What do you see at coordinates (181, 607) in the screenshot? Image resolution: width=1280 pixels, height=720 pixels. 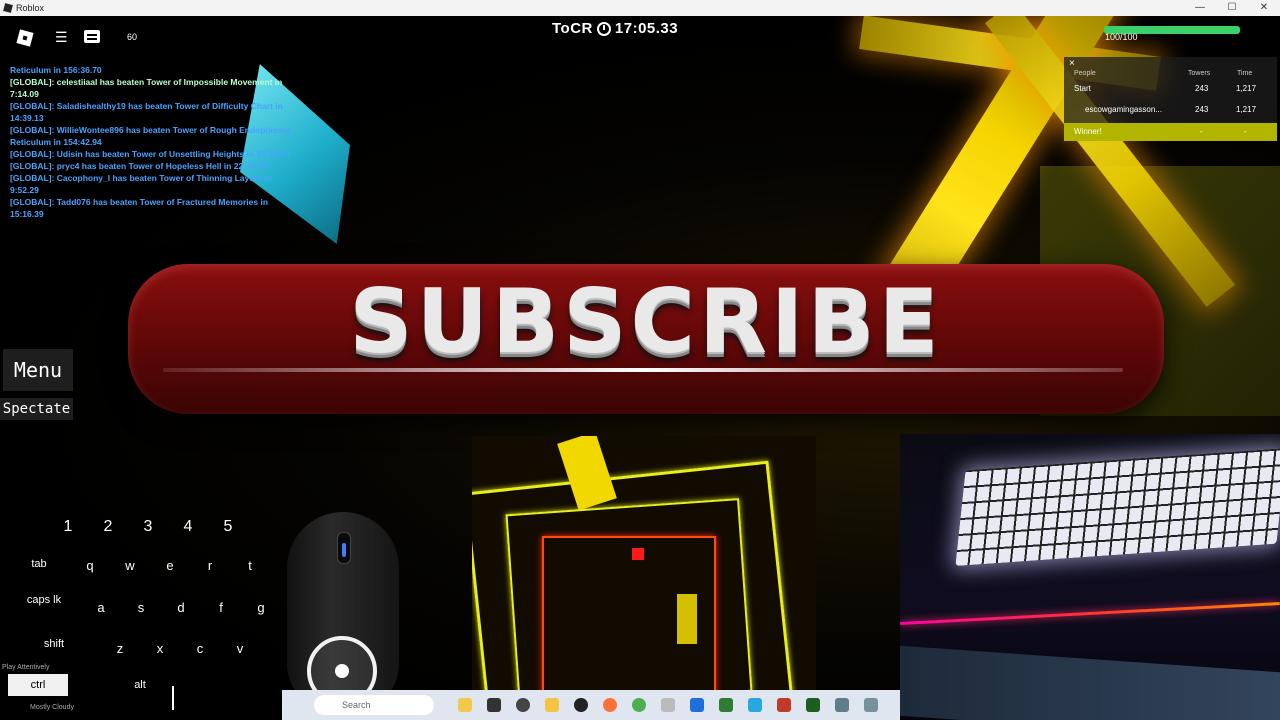 I see `key-d: d` at bounding box center [181, 607].